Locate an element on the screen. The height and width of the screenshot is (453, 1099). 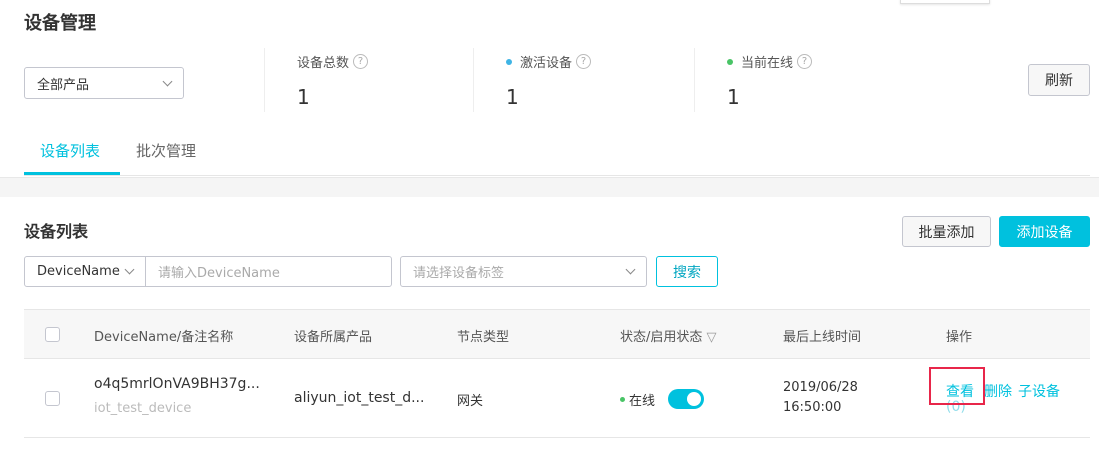
last-online-date: 2019/06/28 is located at coordinates (820, 387).